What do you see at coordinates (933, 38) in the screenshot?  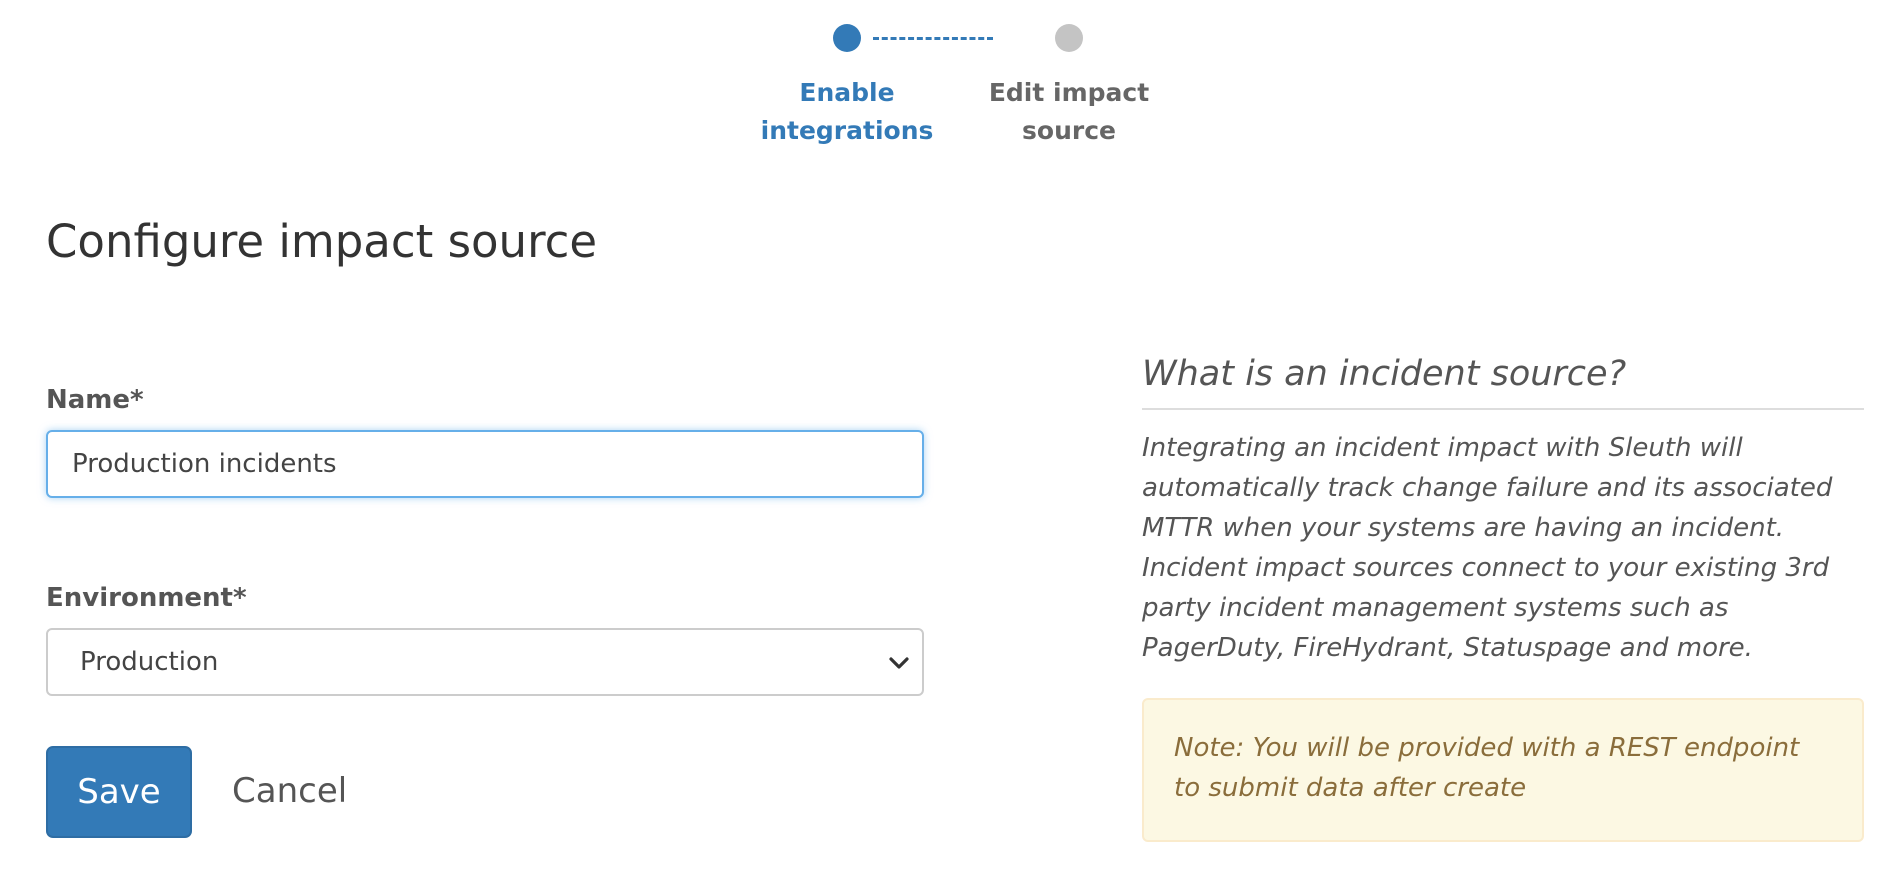 I see `step-connector` at bounding box center [933, 38].